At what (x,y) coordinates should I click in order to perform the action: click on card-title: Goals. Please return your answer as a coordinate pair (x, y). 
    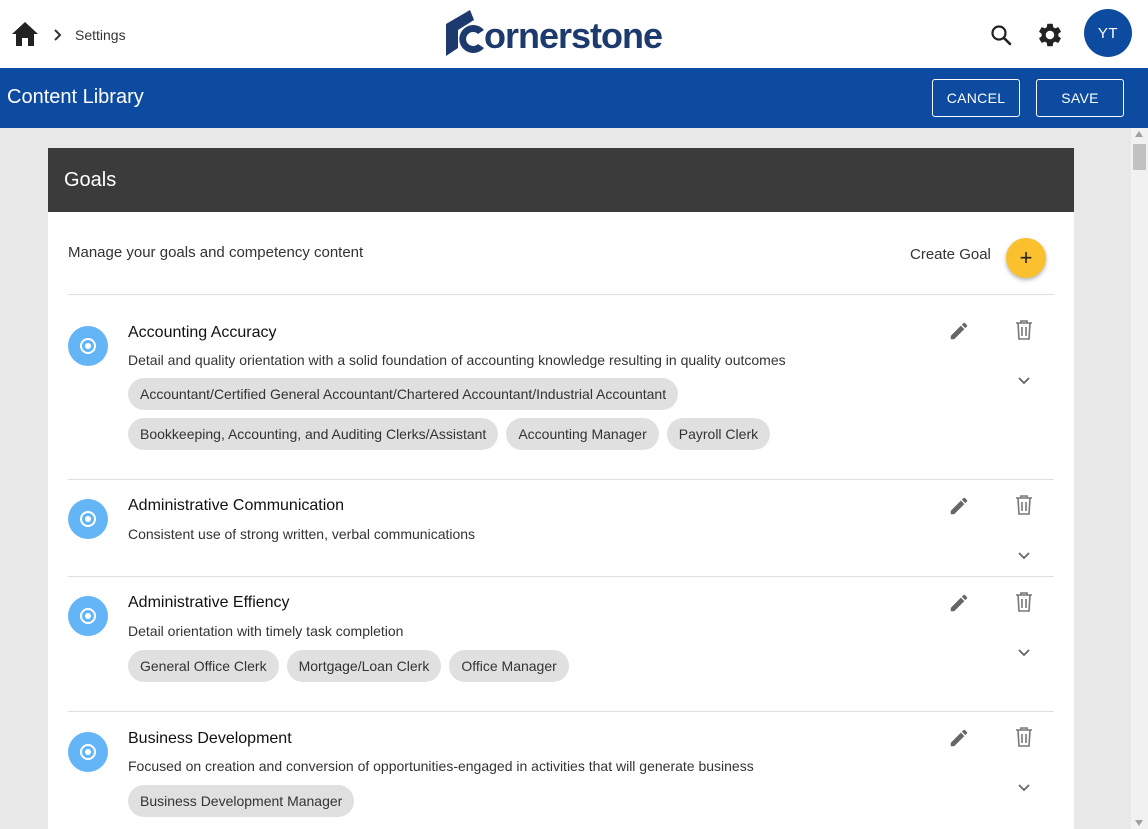
    Looking at the image, I should click on (90, 180).